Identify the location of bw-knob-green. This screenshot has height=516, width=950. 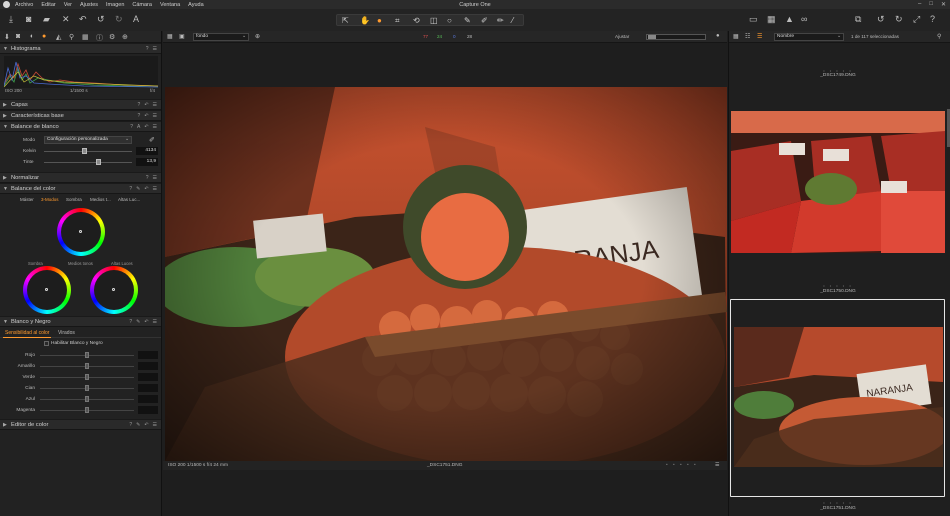
(87, 377).